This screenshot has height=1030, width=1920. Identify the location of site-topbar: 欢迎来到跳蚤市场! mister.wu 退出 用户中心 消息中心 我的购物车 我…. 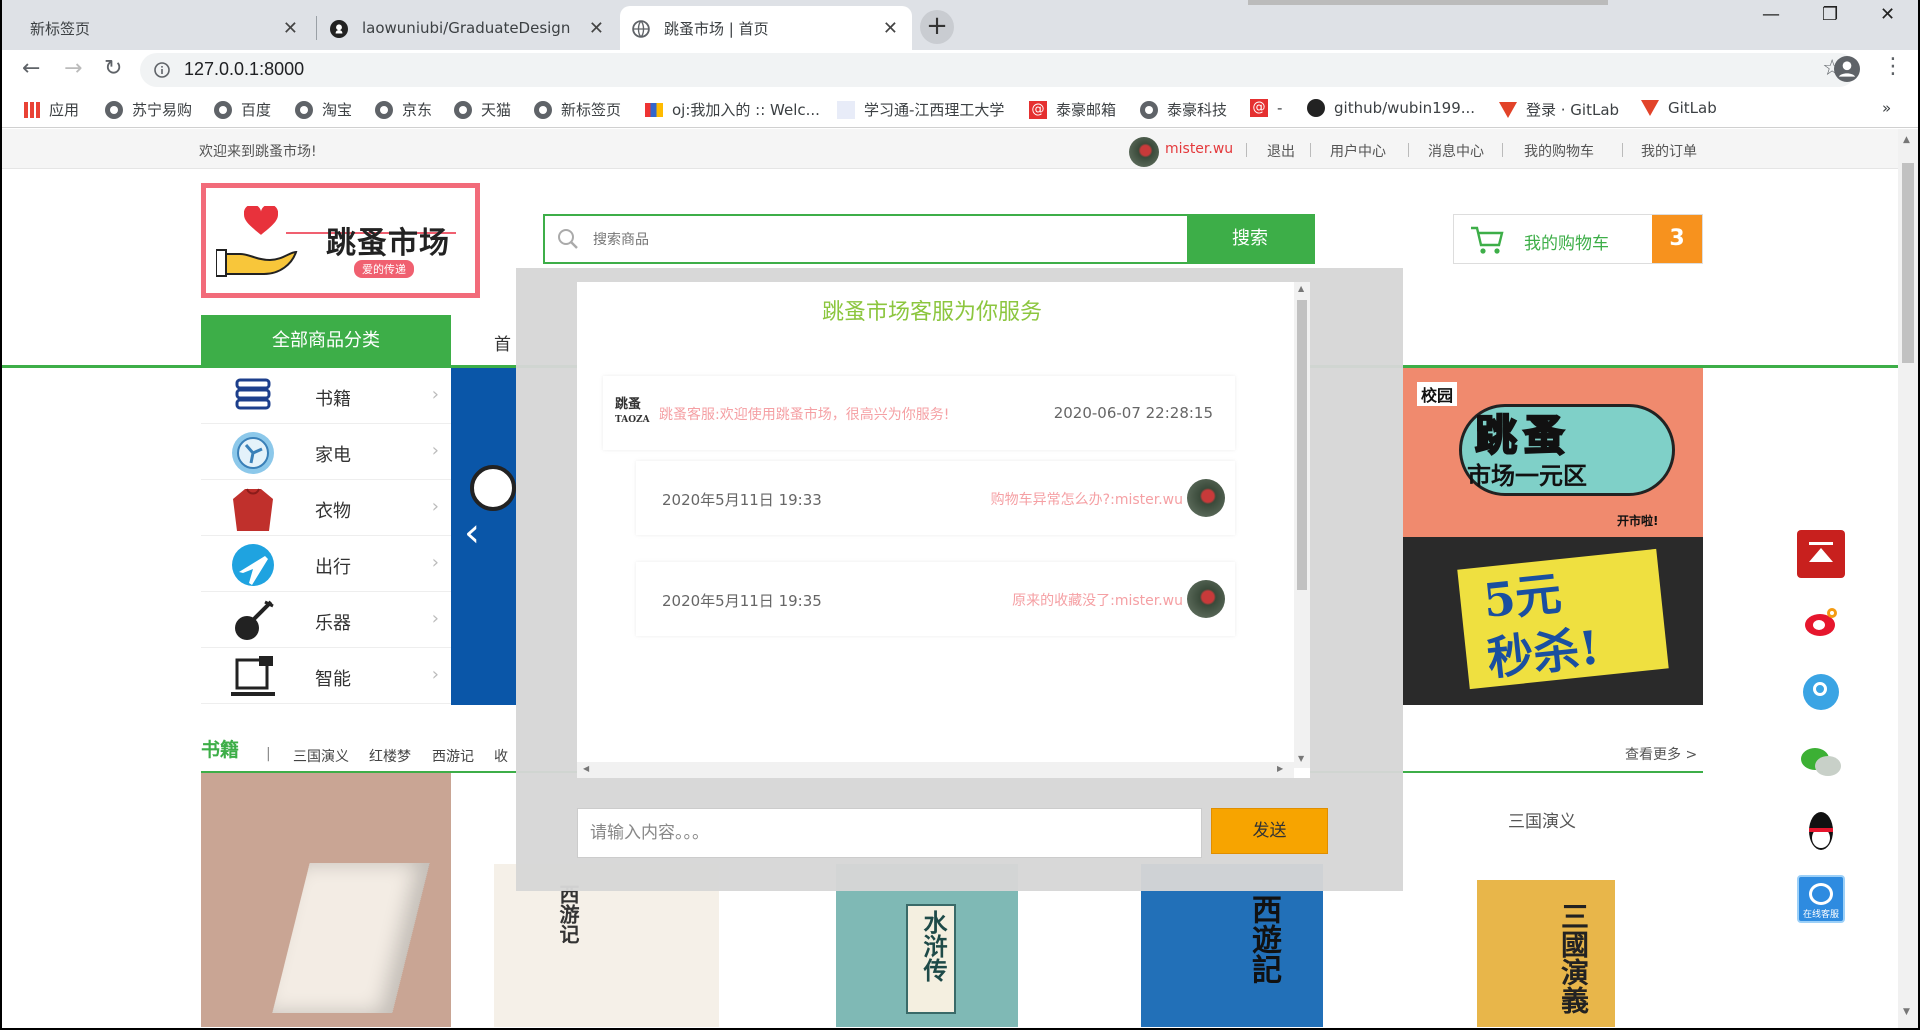
(950, 149).